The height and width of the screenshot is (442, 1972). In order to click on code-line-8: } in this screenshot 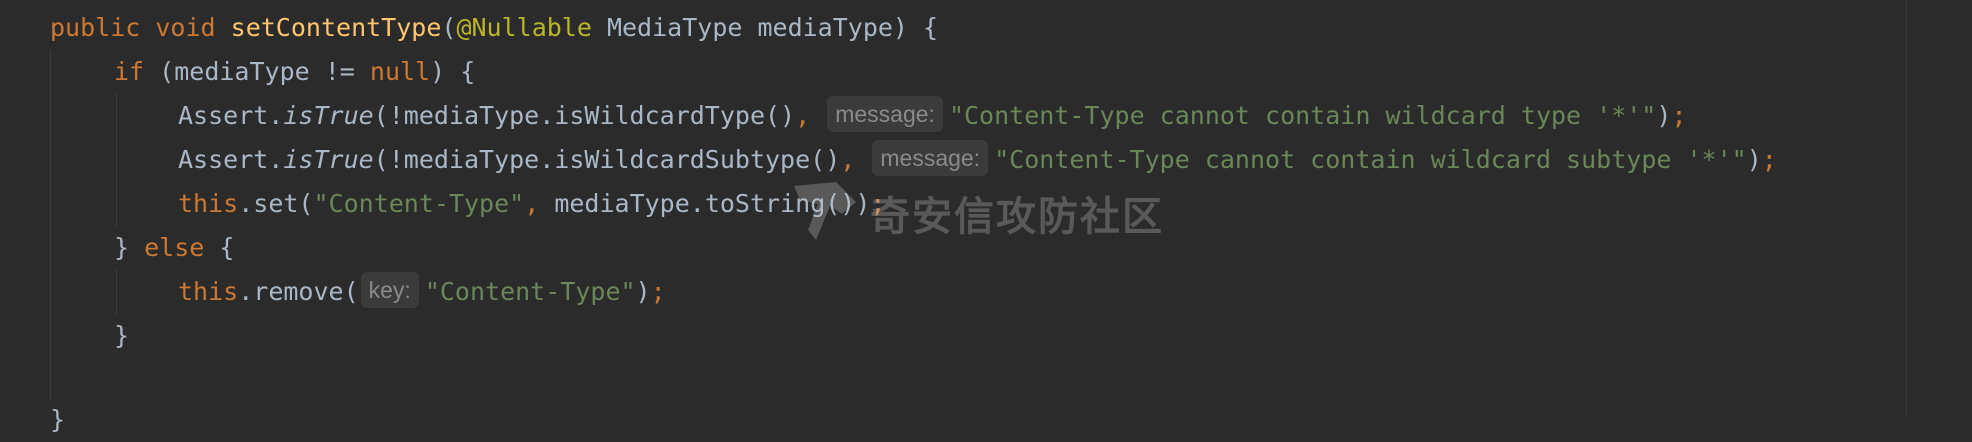, I will do `click(121, 336)`.